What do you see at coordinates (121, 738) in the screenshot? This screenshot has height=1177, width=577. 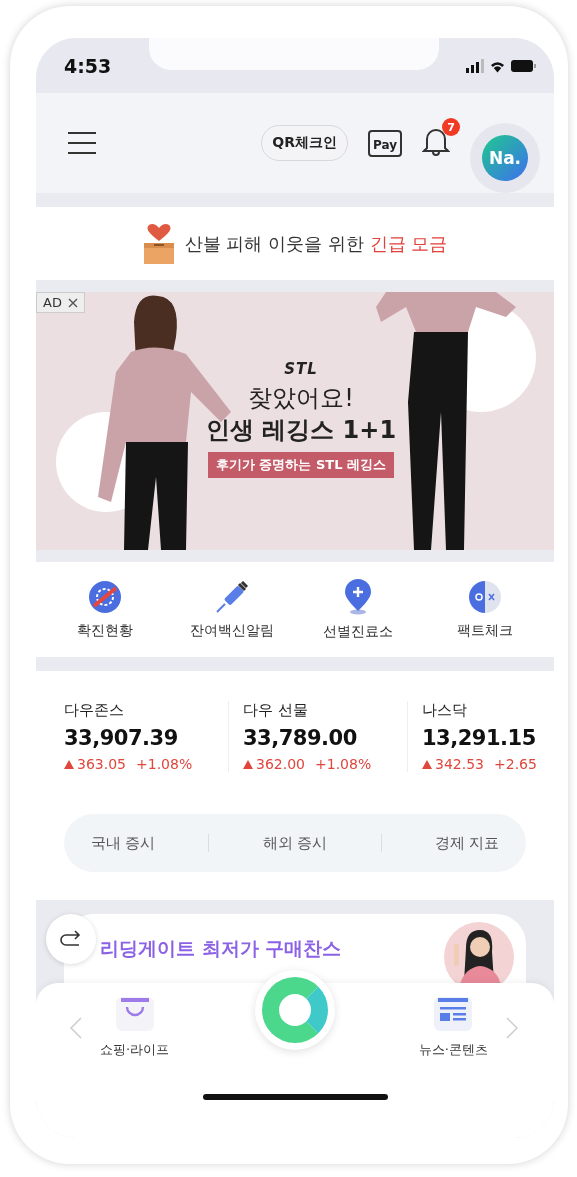 I see `index-value: 33,907.39` at bounding box center [121, 738].